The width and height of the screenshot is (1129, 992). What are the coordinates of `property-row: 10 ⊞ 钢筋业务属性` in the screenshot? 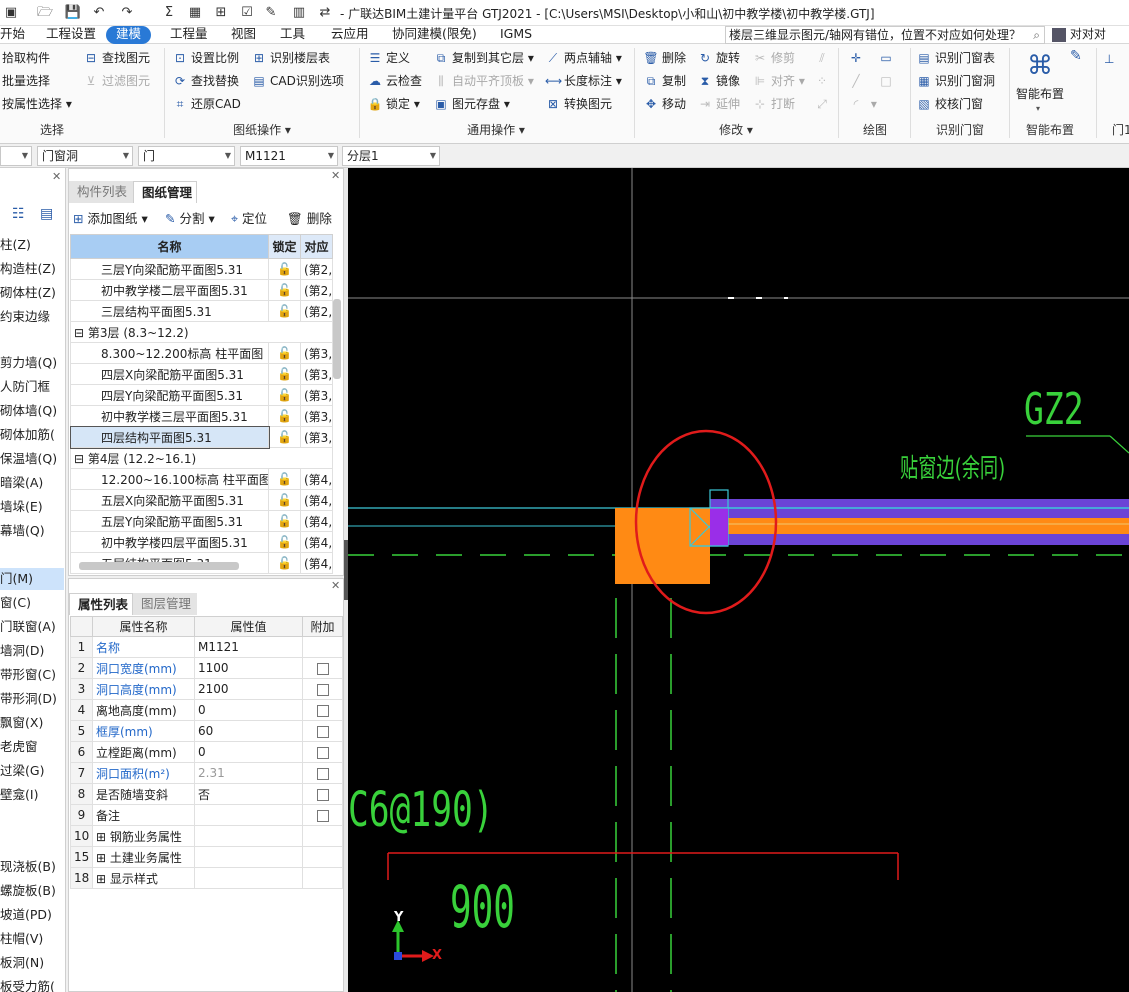 It's located at (206, 836).